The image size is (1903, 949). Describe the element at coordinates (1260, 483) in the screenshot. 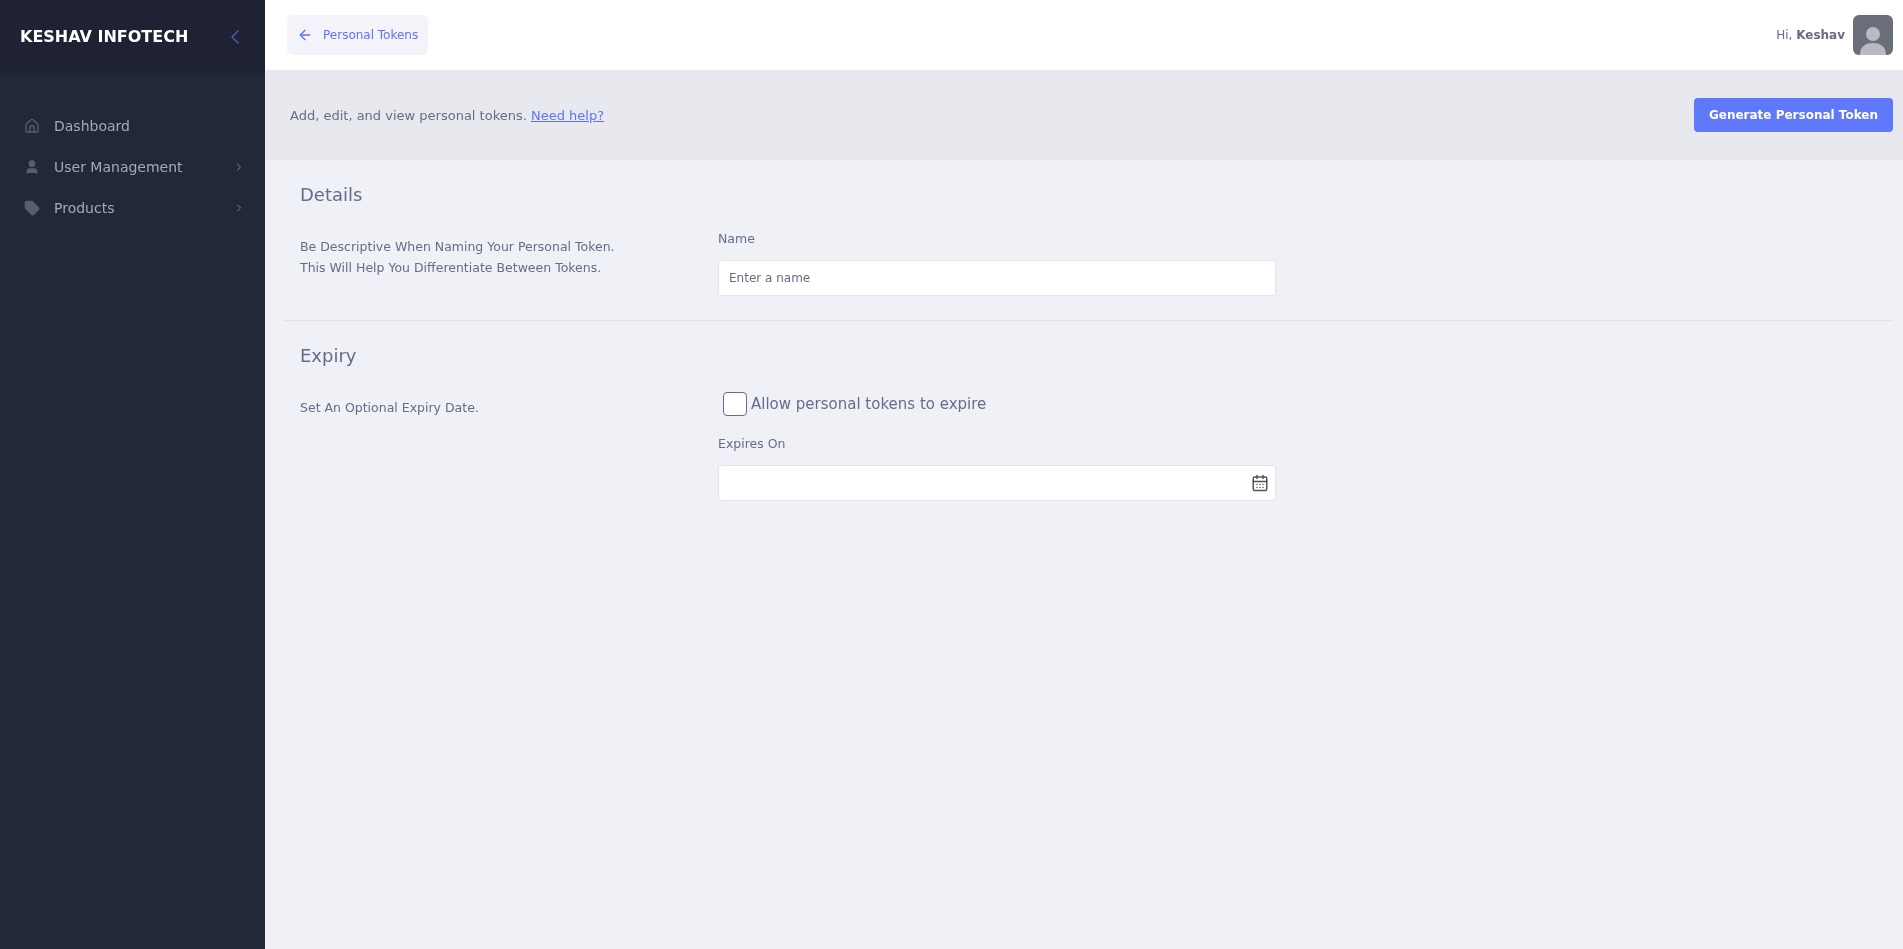

I see `calendar-icon` at that location.